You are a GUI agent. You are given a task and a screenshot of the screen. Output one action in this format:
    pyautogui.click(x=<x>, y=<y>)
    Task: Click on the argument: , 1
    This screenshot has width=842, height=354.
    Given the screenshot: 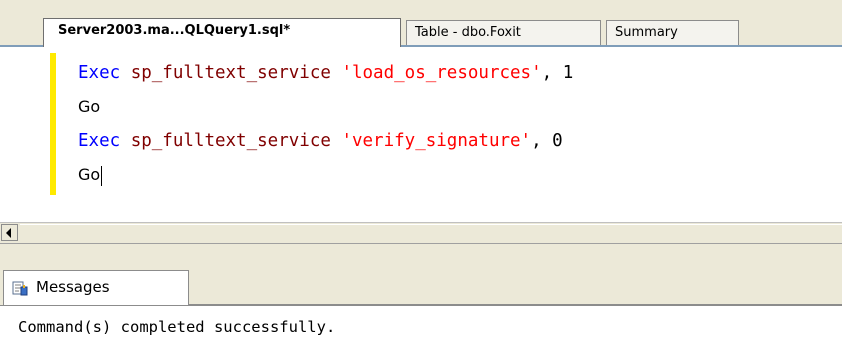 What is the action you would take?
    pyautogui.click(x=557, y=73)
    